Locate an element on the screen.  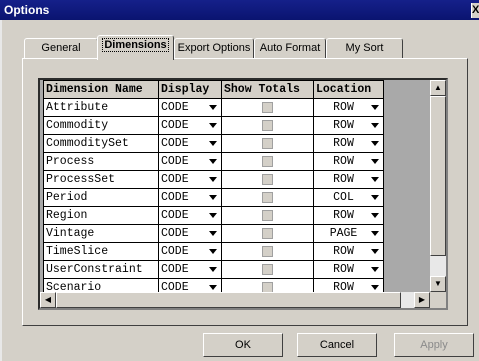
table-row: Vintage CODE PAGE is located at coordinates (213, 233).